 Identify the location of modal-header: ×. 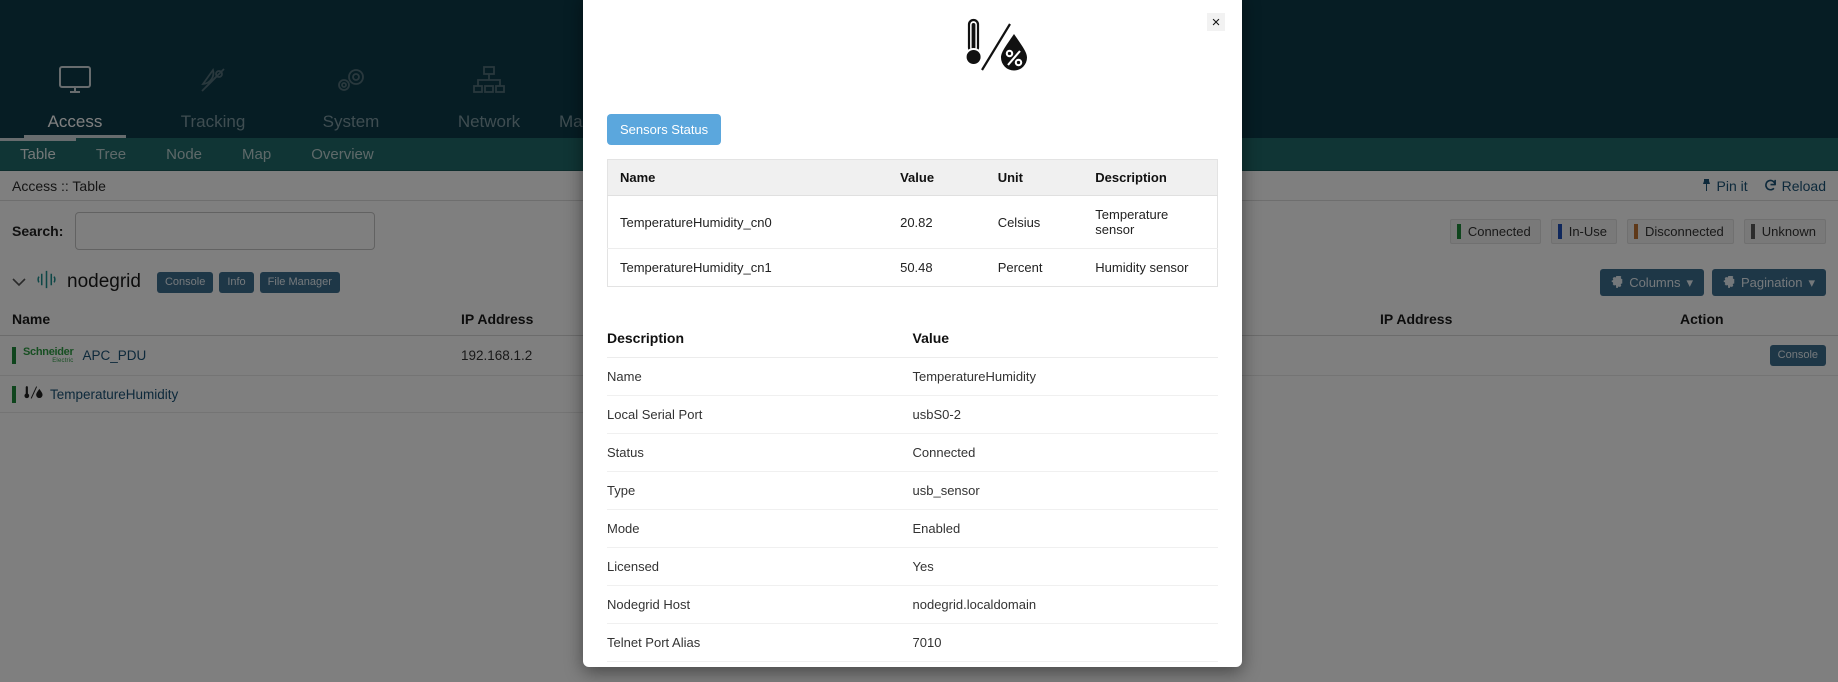
(912, 57).